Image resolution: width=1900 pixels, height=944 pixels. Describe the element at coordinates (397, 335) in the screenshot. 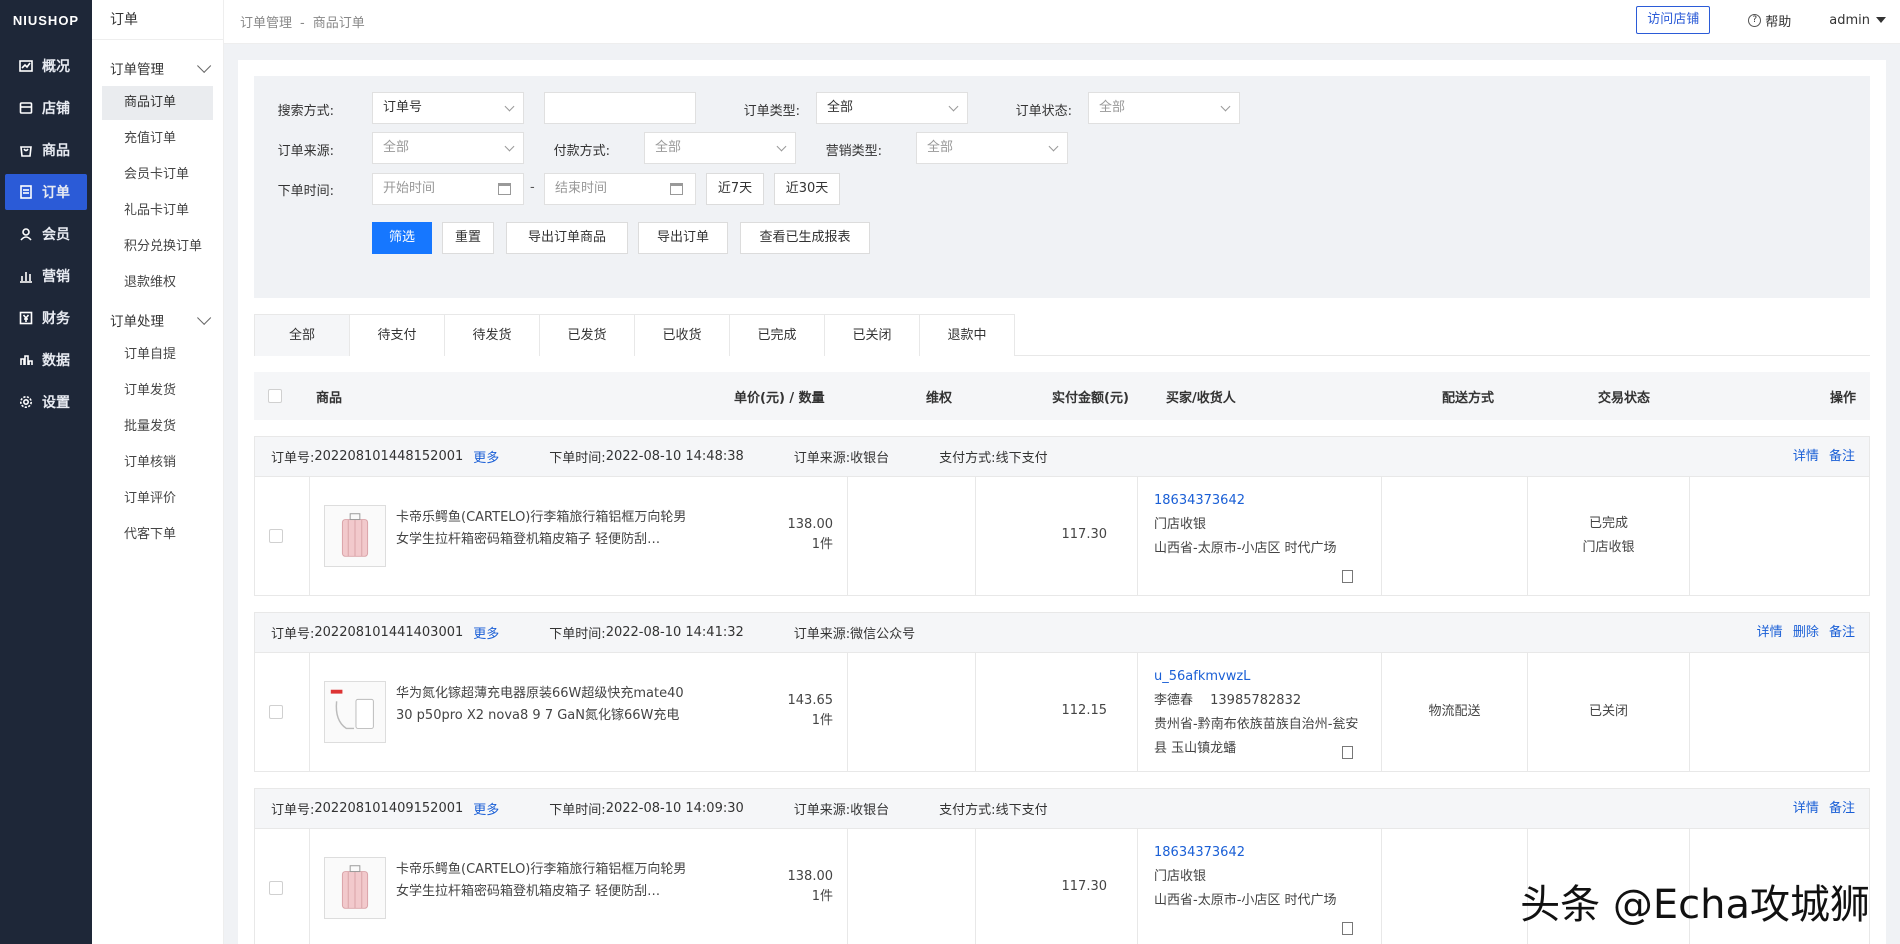

I see `tab-pending-payment: 待支付` at that location.